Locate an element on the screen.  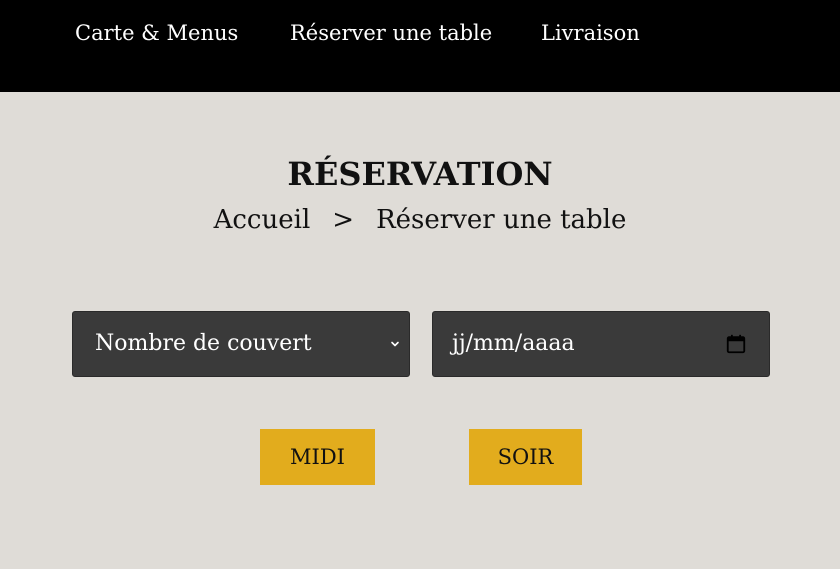
breadcrumb-home-link: Accueil is located at coordinates (262, 220).